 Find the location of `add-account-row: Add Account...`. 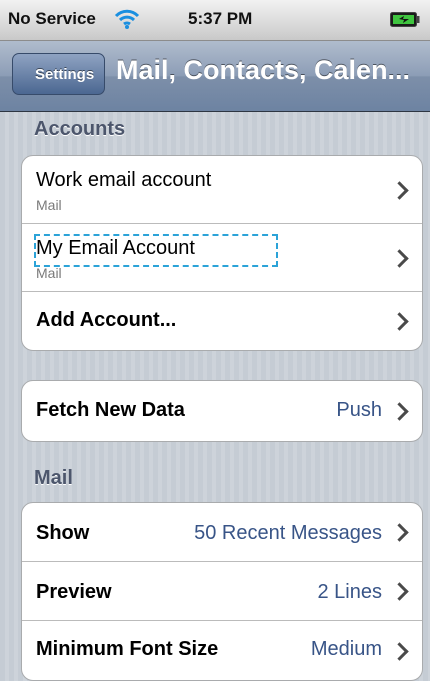

add-account-row: Add Account... is located at coordinates (222, 321).